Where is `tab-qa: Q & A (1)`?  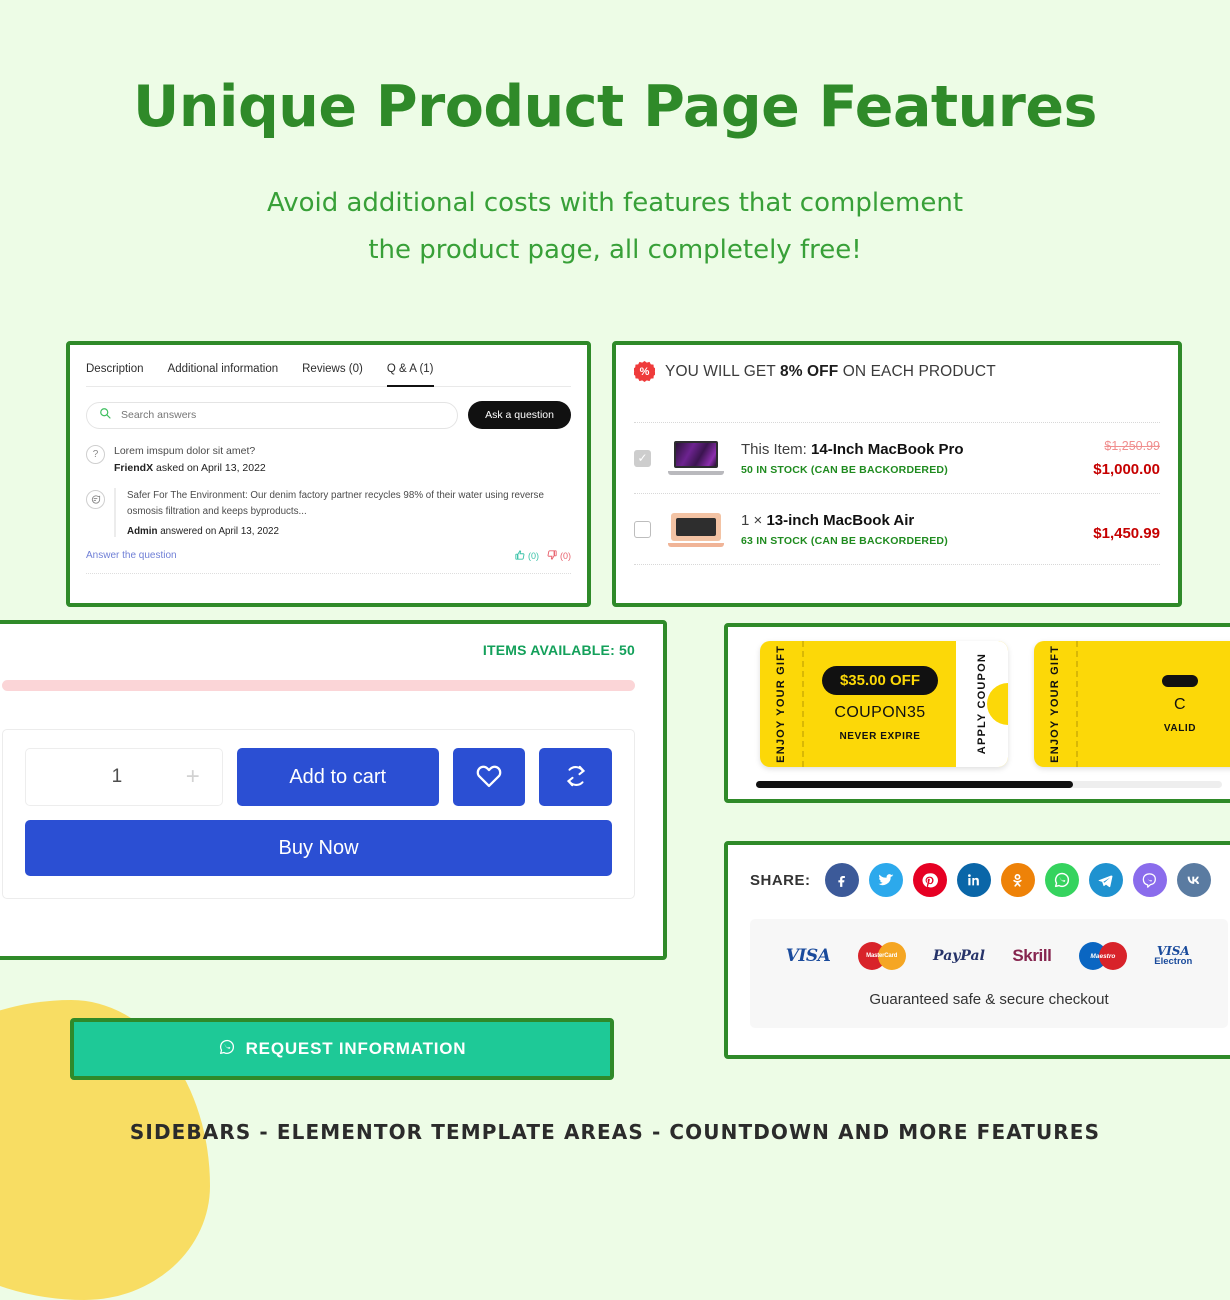
tab-qa: Q & A (1) is located at coordinates (410, 375).